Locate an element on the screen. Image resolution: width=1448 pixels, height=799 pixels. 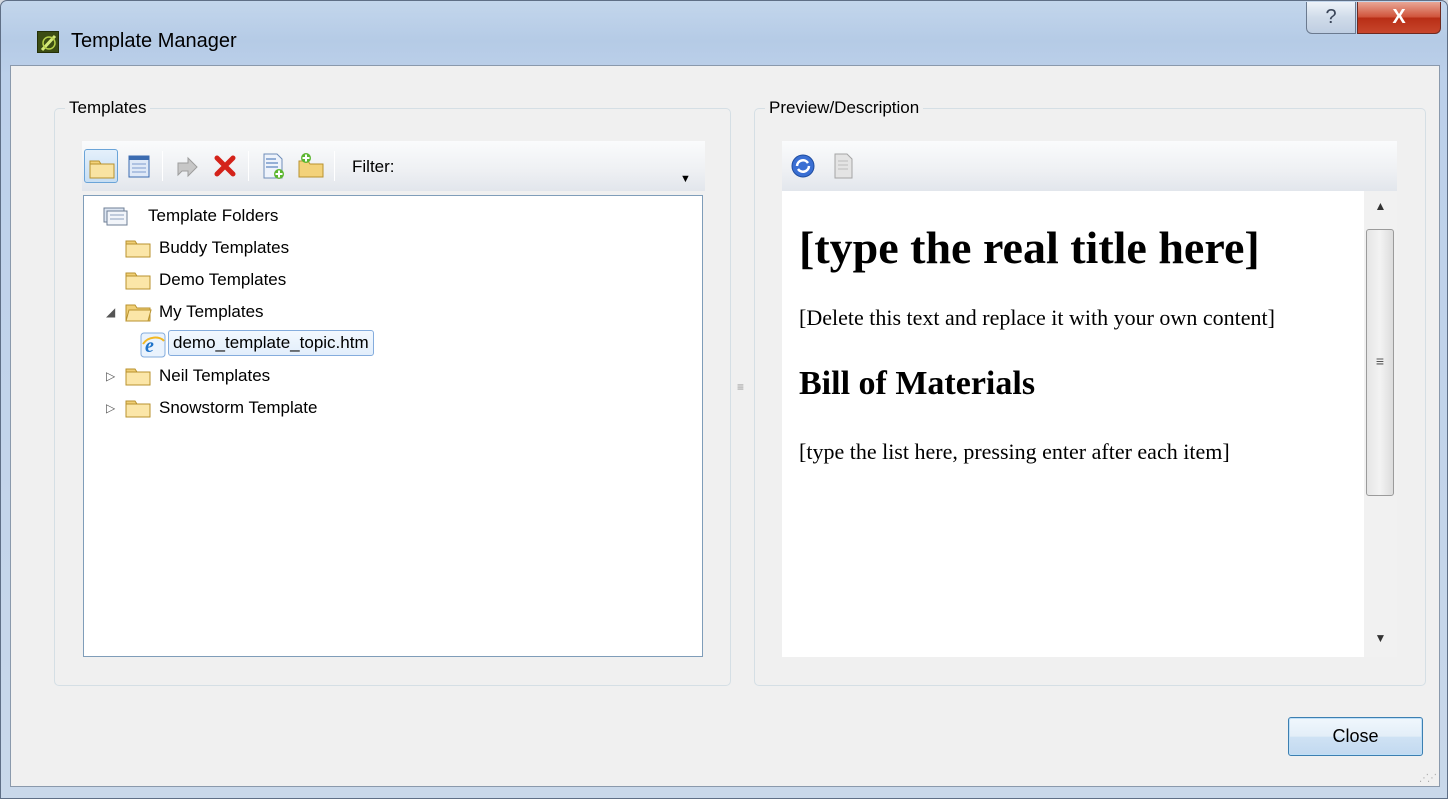
templates-group-label: Templates is located at coordinates (108, 108).